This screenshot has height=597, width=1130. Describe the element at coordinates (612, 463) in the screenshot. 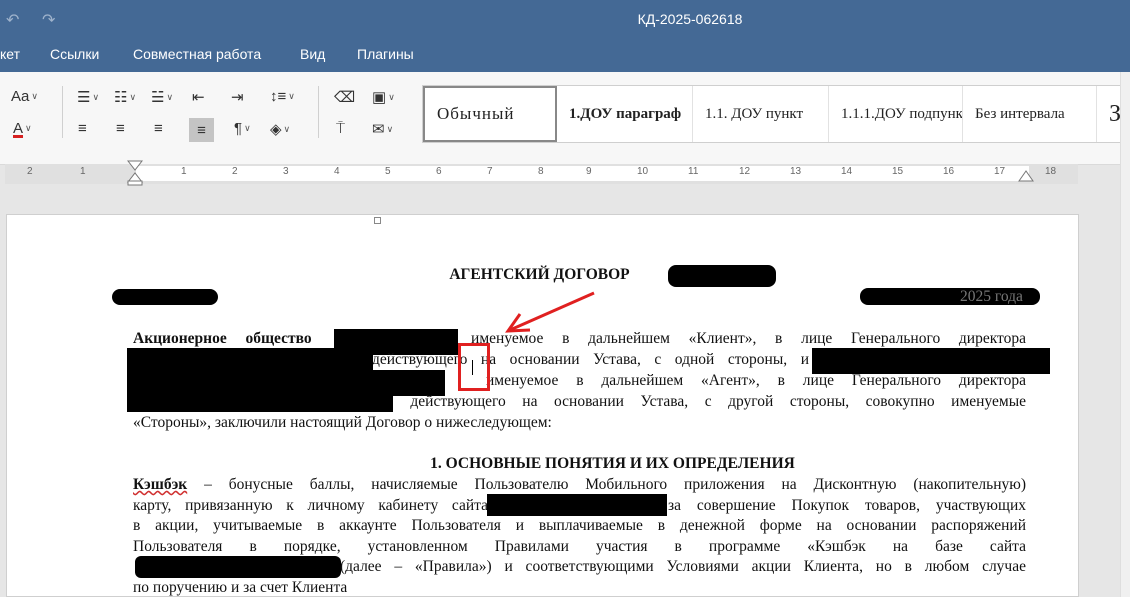

I see `section-heading: 1. ОСНОВНЫЕ ПОНЯТИЯ И ИХ ОПРЕДЕЛЕНИЯ` at that location.